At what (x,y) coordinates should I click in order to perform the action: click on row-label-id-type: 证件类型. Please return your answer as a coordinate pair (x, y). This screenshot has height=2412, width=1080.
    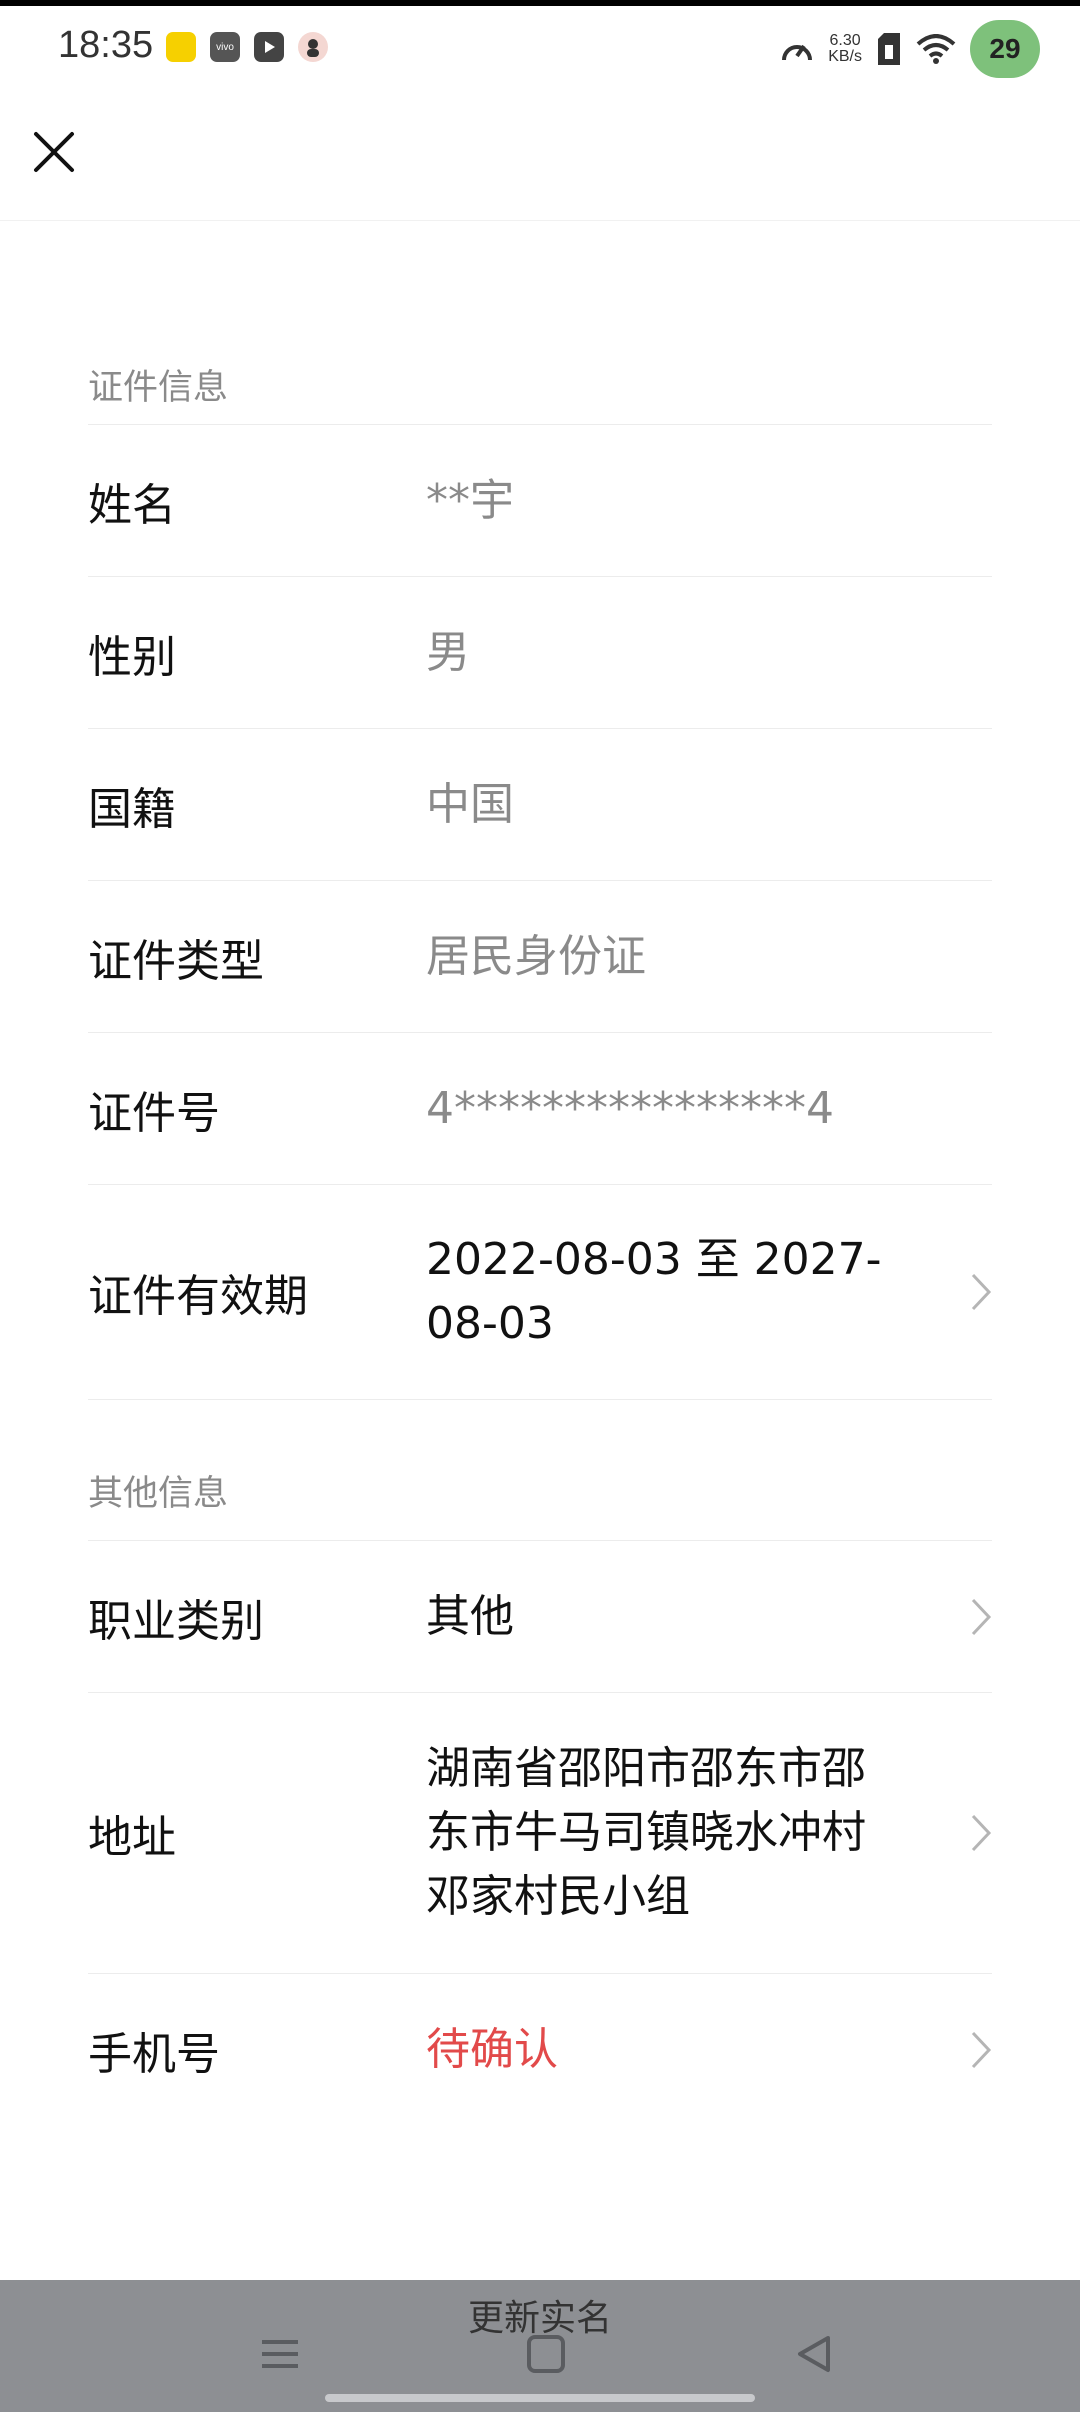
    Looking at the image, I should click on (176, 961).